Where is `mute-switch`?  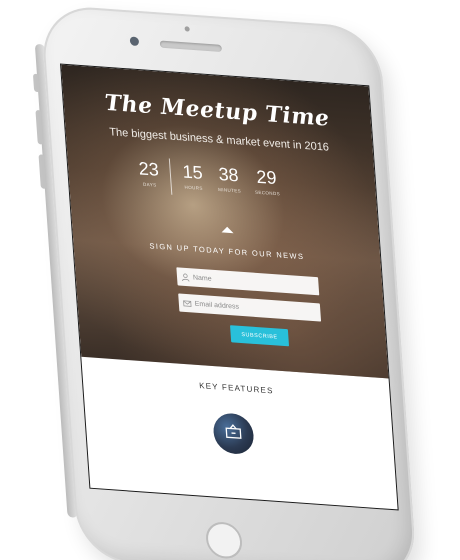 mute-switch is located at coordinates (36, 83).